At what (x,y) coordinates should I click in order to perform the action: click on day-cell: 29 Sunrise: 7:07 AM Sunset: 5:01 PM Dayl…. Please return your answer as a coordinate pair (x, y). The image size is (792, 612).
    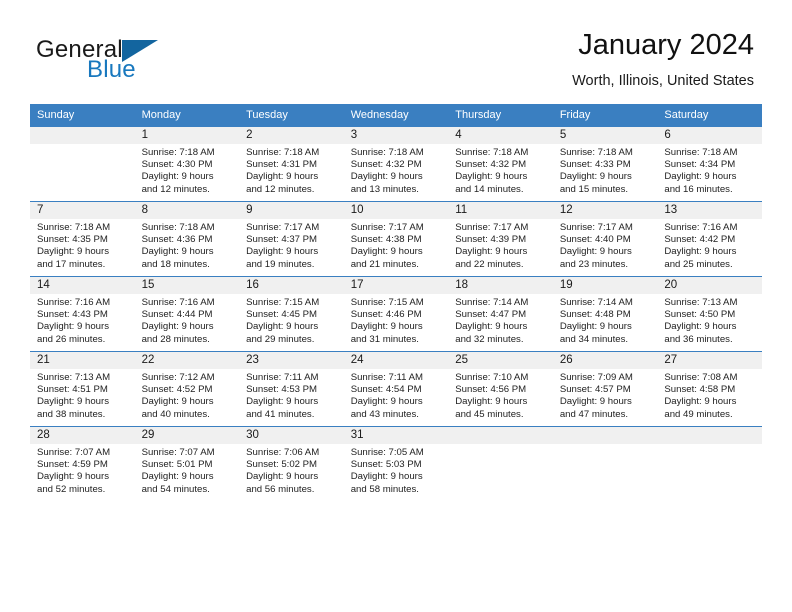
    Looking at the image, I should click on (187, 463).